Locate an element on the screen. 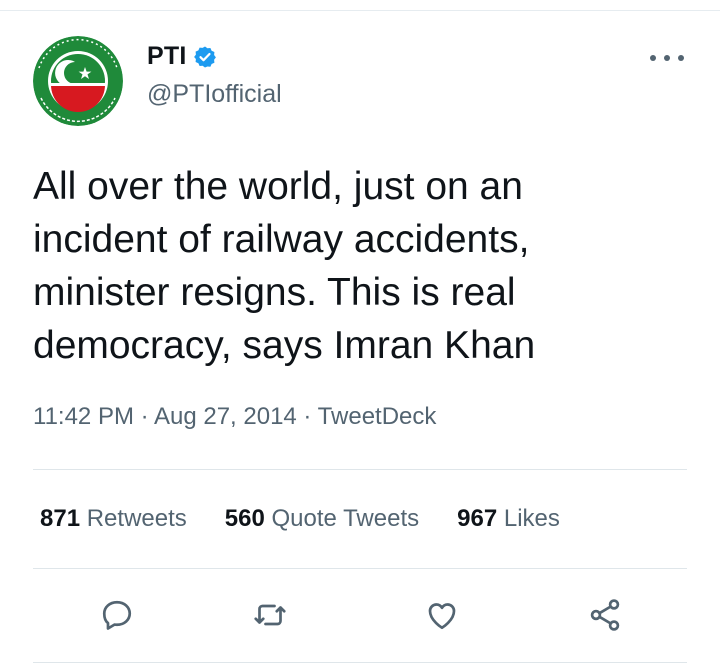  action-bar is located at coordinates (360, 617).